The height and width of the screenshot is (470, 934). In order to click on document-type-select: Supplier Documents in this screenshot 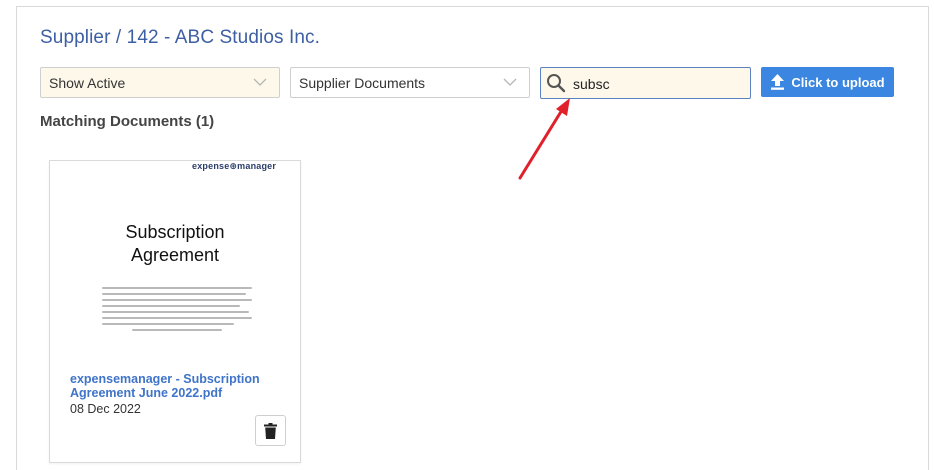, I will do `click(410, 82)`.